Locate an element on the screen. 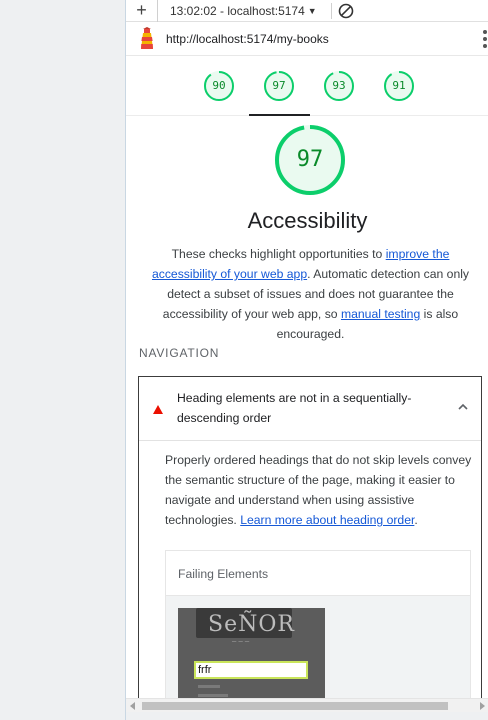 This screenshot has width=488, height=720. gauge-score: 93 is located at coordinates (339, 85).